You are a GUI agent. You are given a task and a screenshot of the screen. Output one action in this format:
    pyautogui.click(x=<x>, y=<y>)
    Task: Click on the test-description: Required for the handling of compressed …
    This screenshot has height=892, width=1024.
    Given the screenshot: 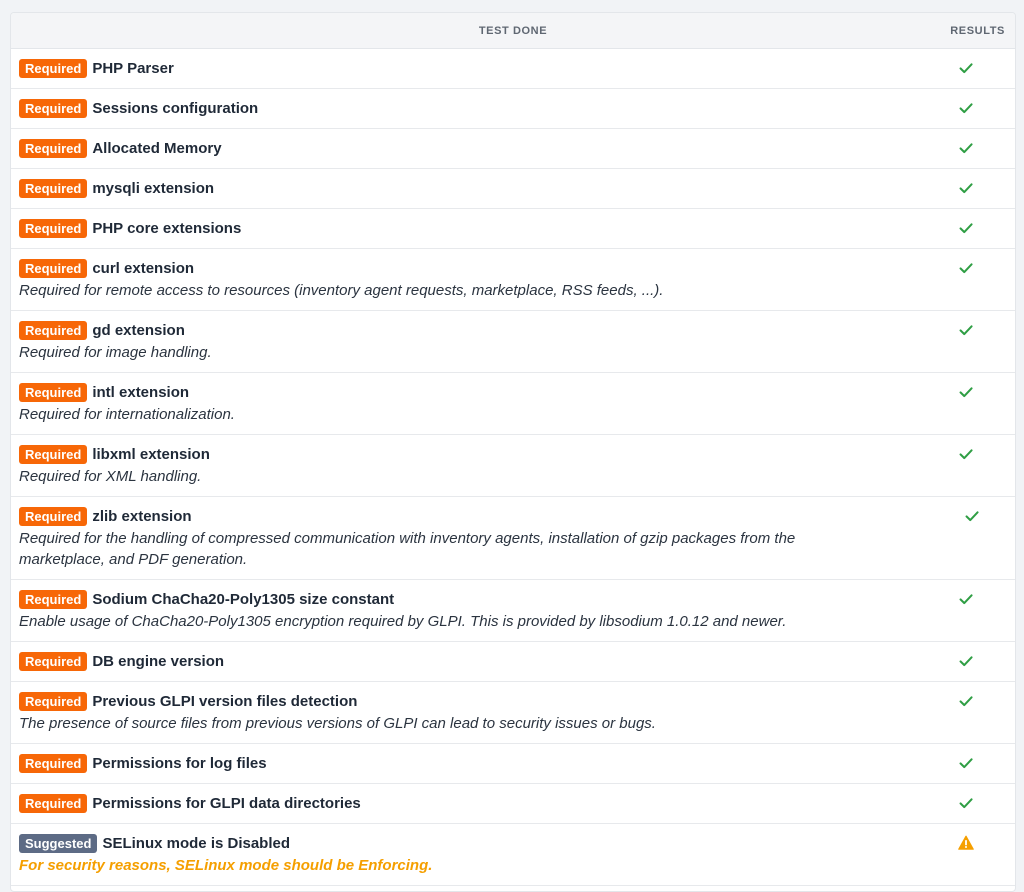 What is the action you would take?
    pyautogui.click(x=407, y=549)
    